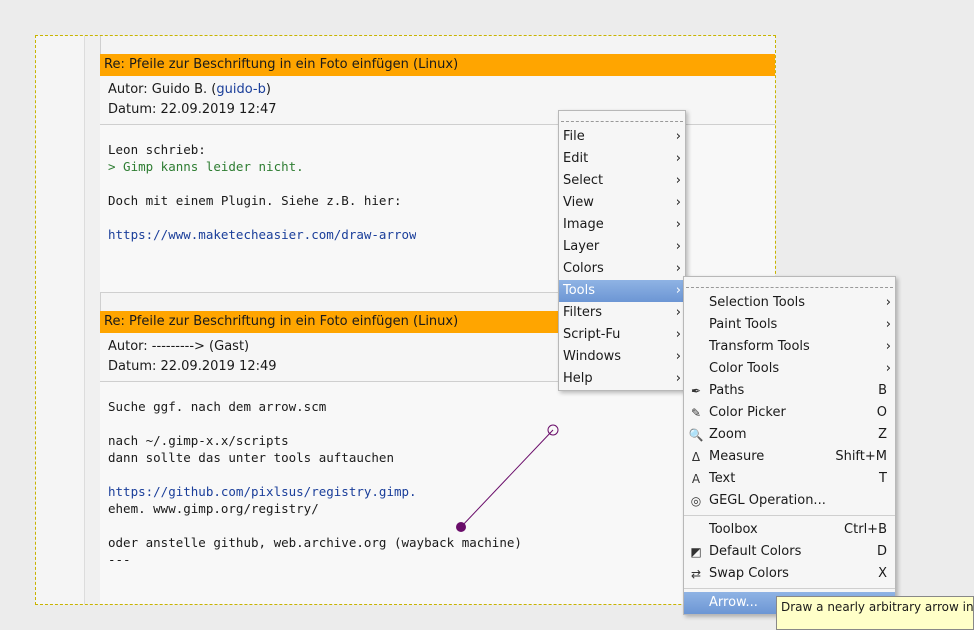  I want to click on menu-item-image: Image ›, so click(622, 225).